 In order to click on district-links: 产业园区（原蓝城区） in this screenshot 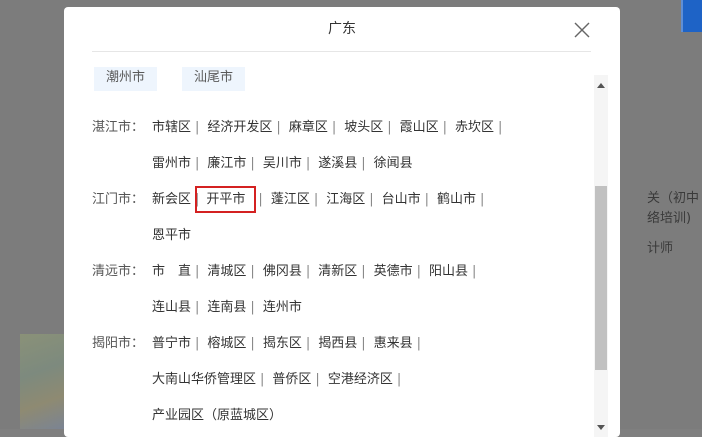, I will do `click(217, 416)`.